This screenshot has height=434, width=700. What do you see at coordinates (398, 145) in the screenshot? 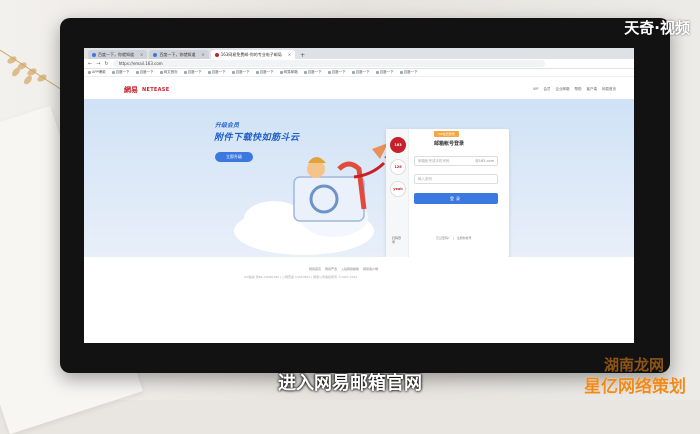
I see `tab-163: 163` at bounding box center [398, 145].